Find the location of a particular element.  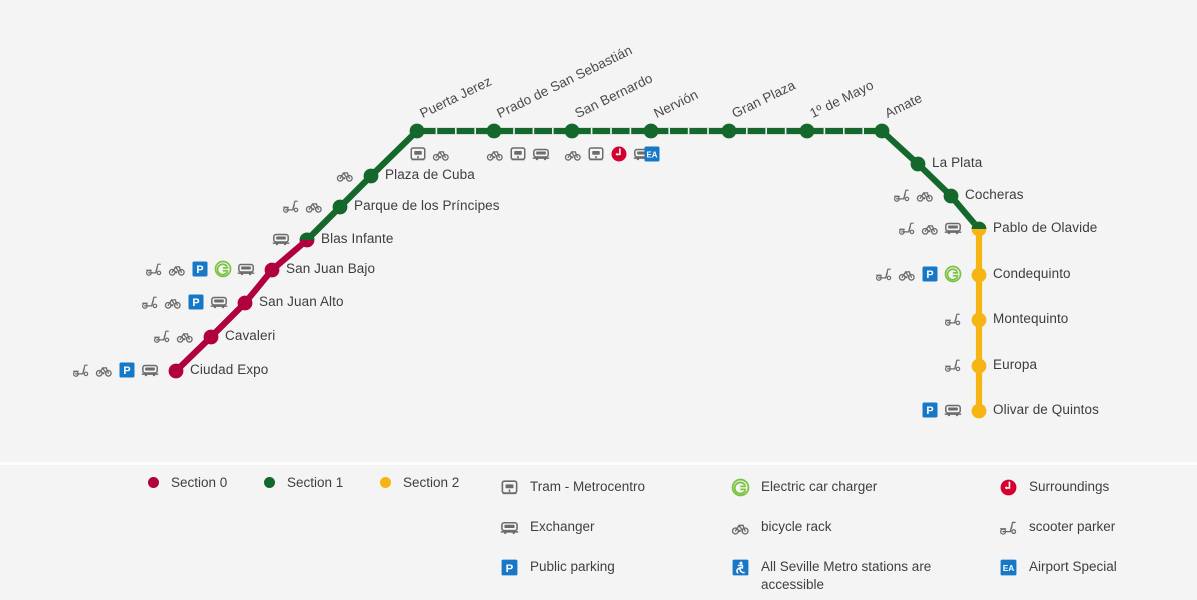

legend-section-label: Section 0 is located at coordinates (199, 482).